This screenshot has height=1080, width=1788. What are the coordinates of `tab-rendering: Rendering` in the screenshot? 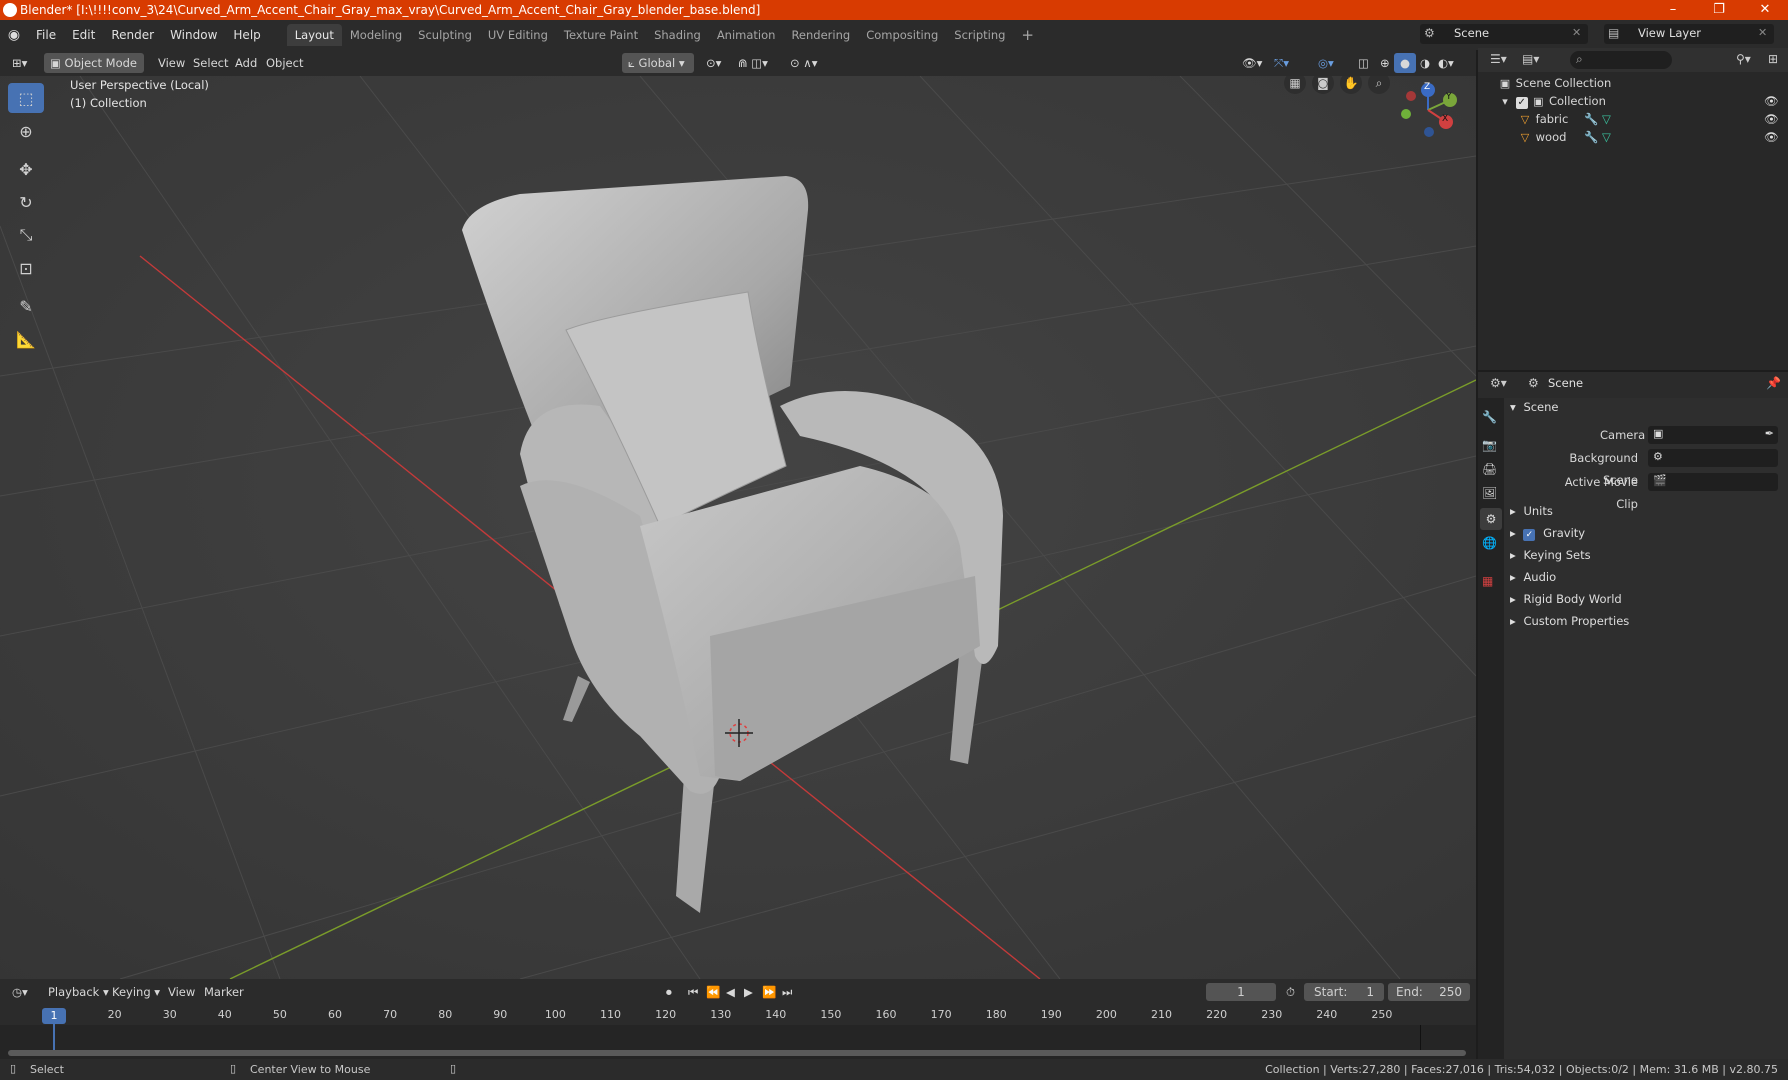 It's located at (820, 35).